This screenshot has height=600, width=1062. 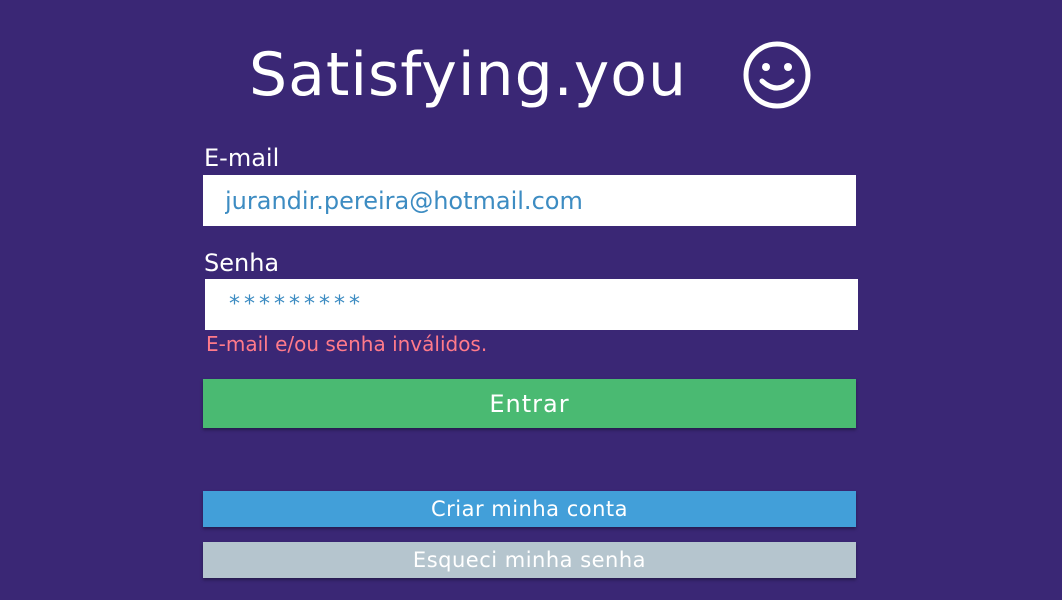 I want to click on error-message: E-mail e/ou senha inválidos., so click(x=347, y=344).